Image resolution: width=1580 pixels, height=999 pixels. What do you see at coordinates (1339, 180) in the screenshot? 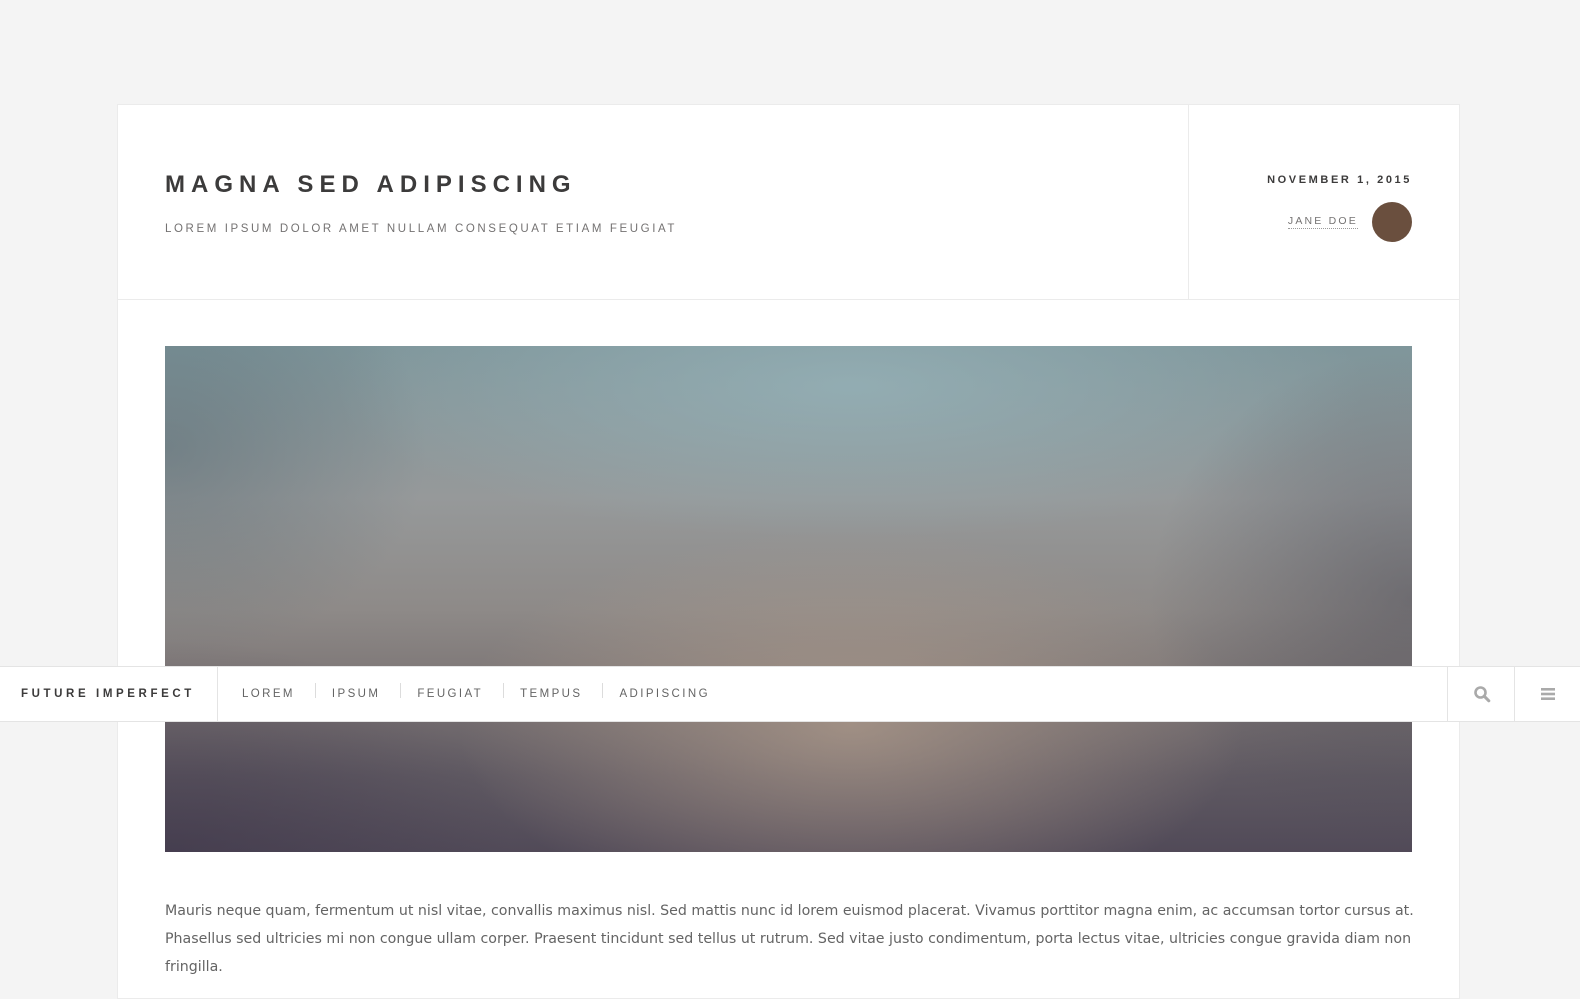
I see `publish-date: NOVEMBER 1, 2015` at bounding box center [1339, 180].